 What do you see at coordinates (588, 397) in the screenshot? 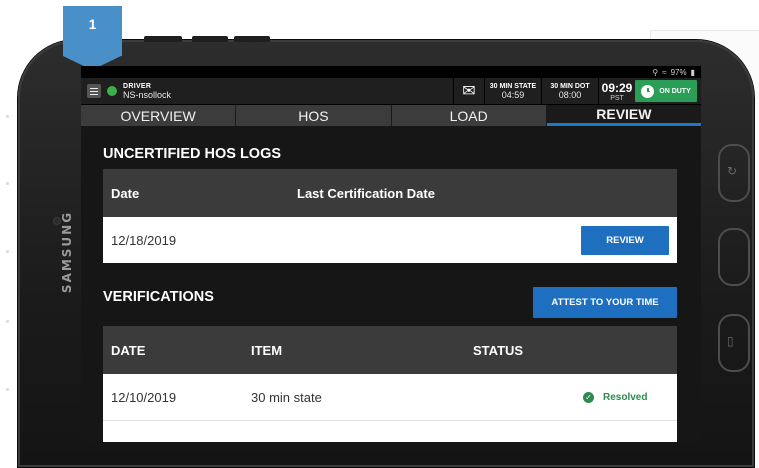
I see `check-circle-icon: ✓` at bounding box center [588, 397].